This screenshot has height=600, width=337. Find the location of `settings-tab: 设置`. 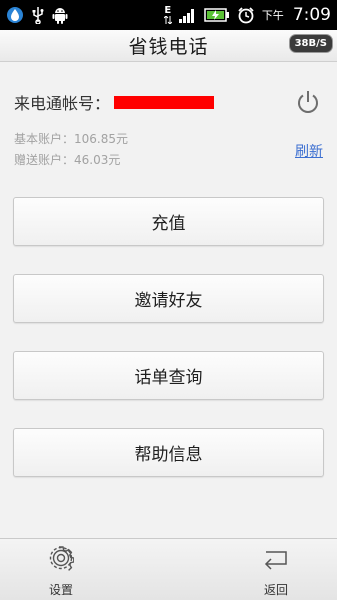

settings-tab: 设置 is located at coordinates (61, 571).